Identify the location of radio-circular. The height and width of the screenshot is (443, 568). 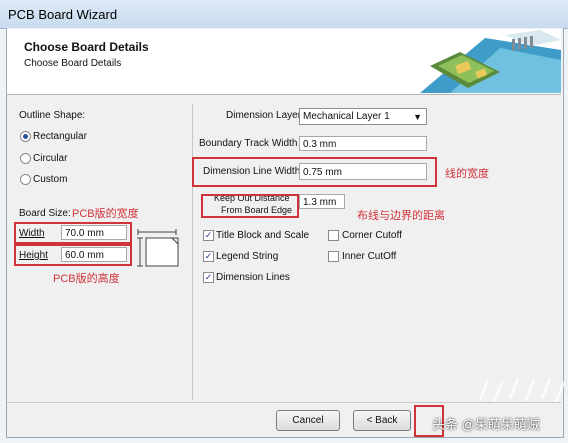
(25, 158).